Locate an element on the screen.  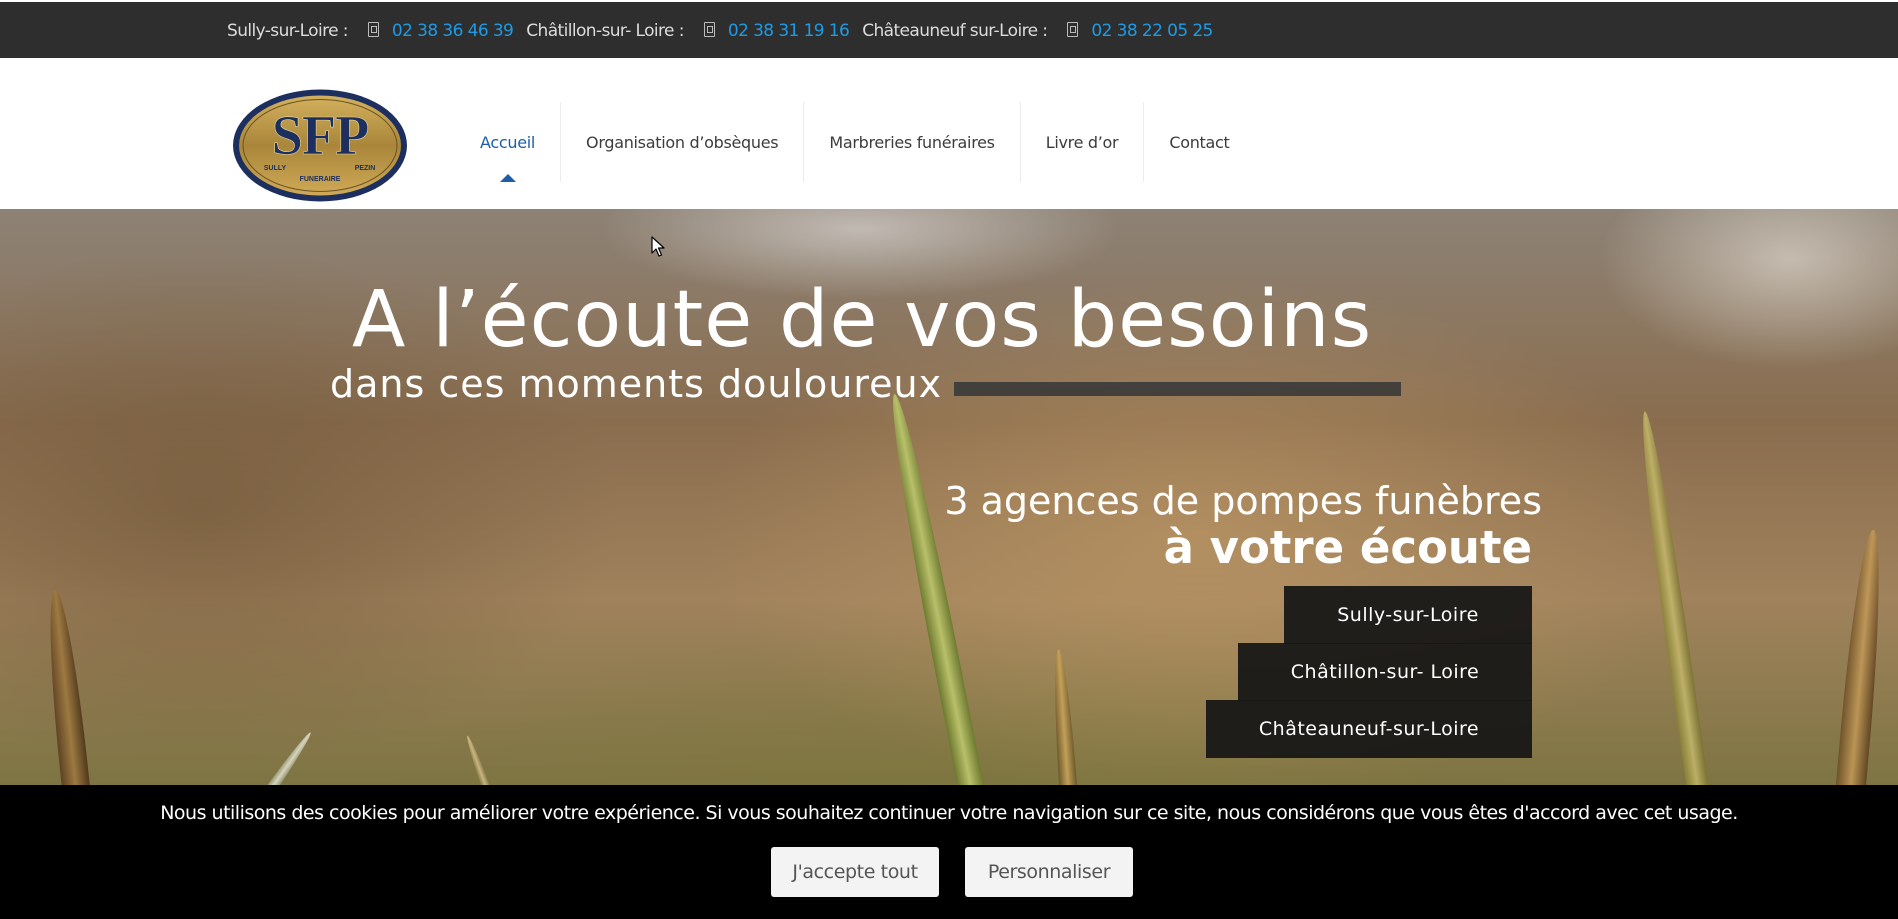
agency-button-chateauneuf: Châteauneuf-sur-Loire is located at coordinates (1369, 729).